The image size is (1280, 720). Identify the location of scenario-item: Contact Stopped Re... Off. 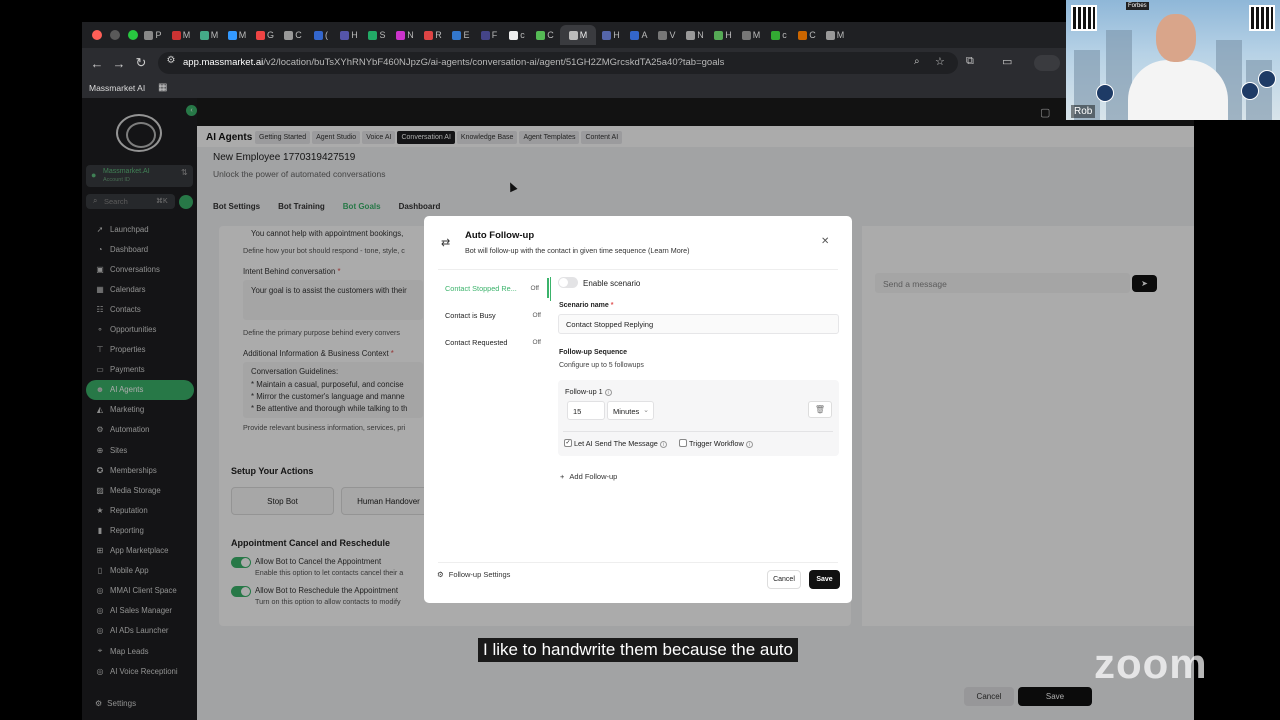
(493, 288).